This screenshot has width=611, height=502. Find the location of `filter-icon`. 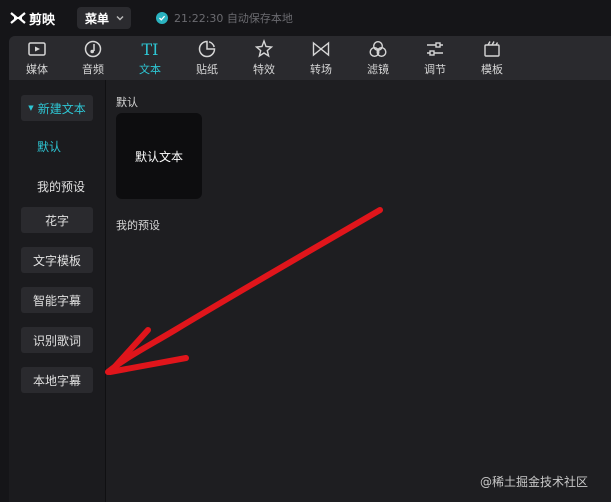

filter-icon is located at coordinates (378, 49).